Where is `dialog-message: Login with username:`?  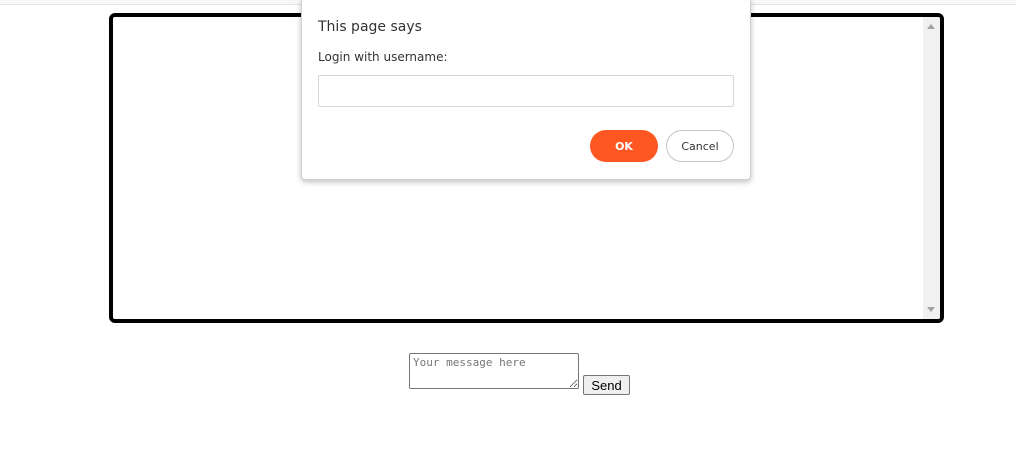
dialog-message: Login with username: is located at coordinates (383, 57).